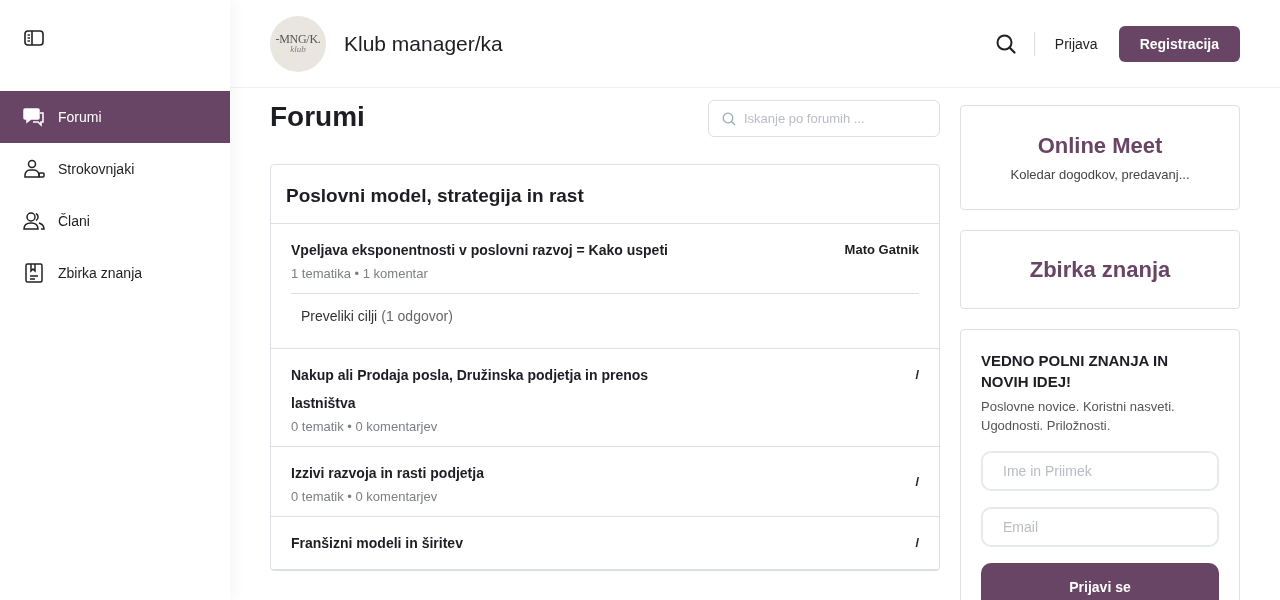 The image size is (1280, 600). I want to click on card-title: Online Meet, so click(1100, 146).